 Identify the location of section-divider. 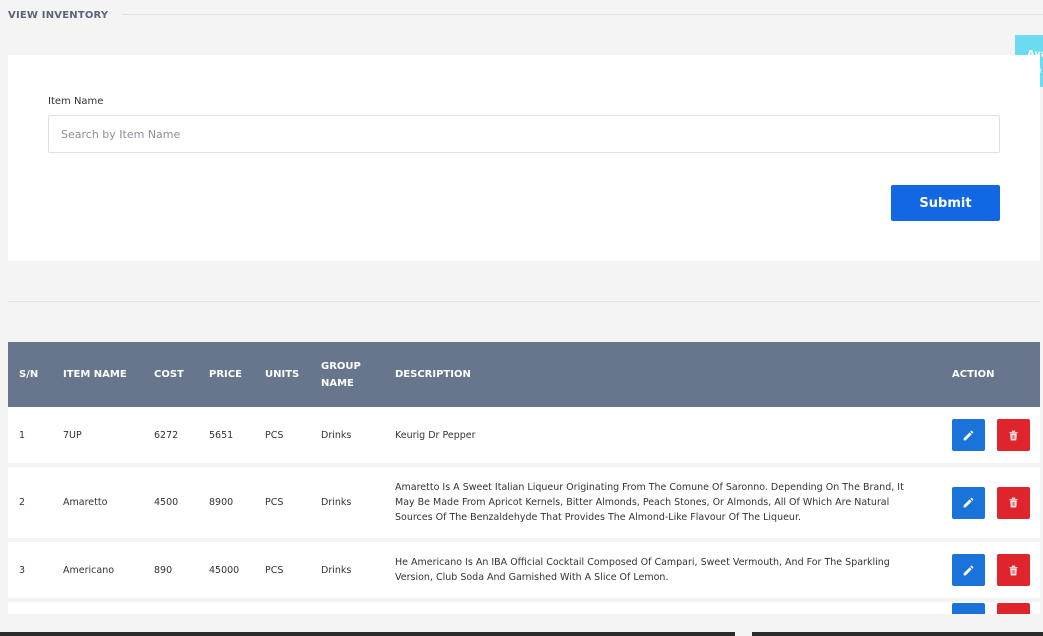
(524, 301).